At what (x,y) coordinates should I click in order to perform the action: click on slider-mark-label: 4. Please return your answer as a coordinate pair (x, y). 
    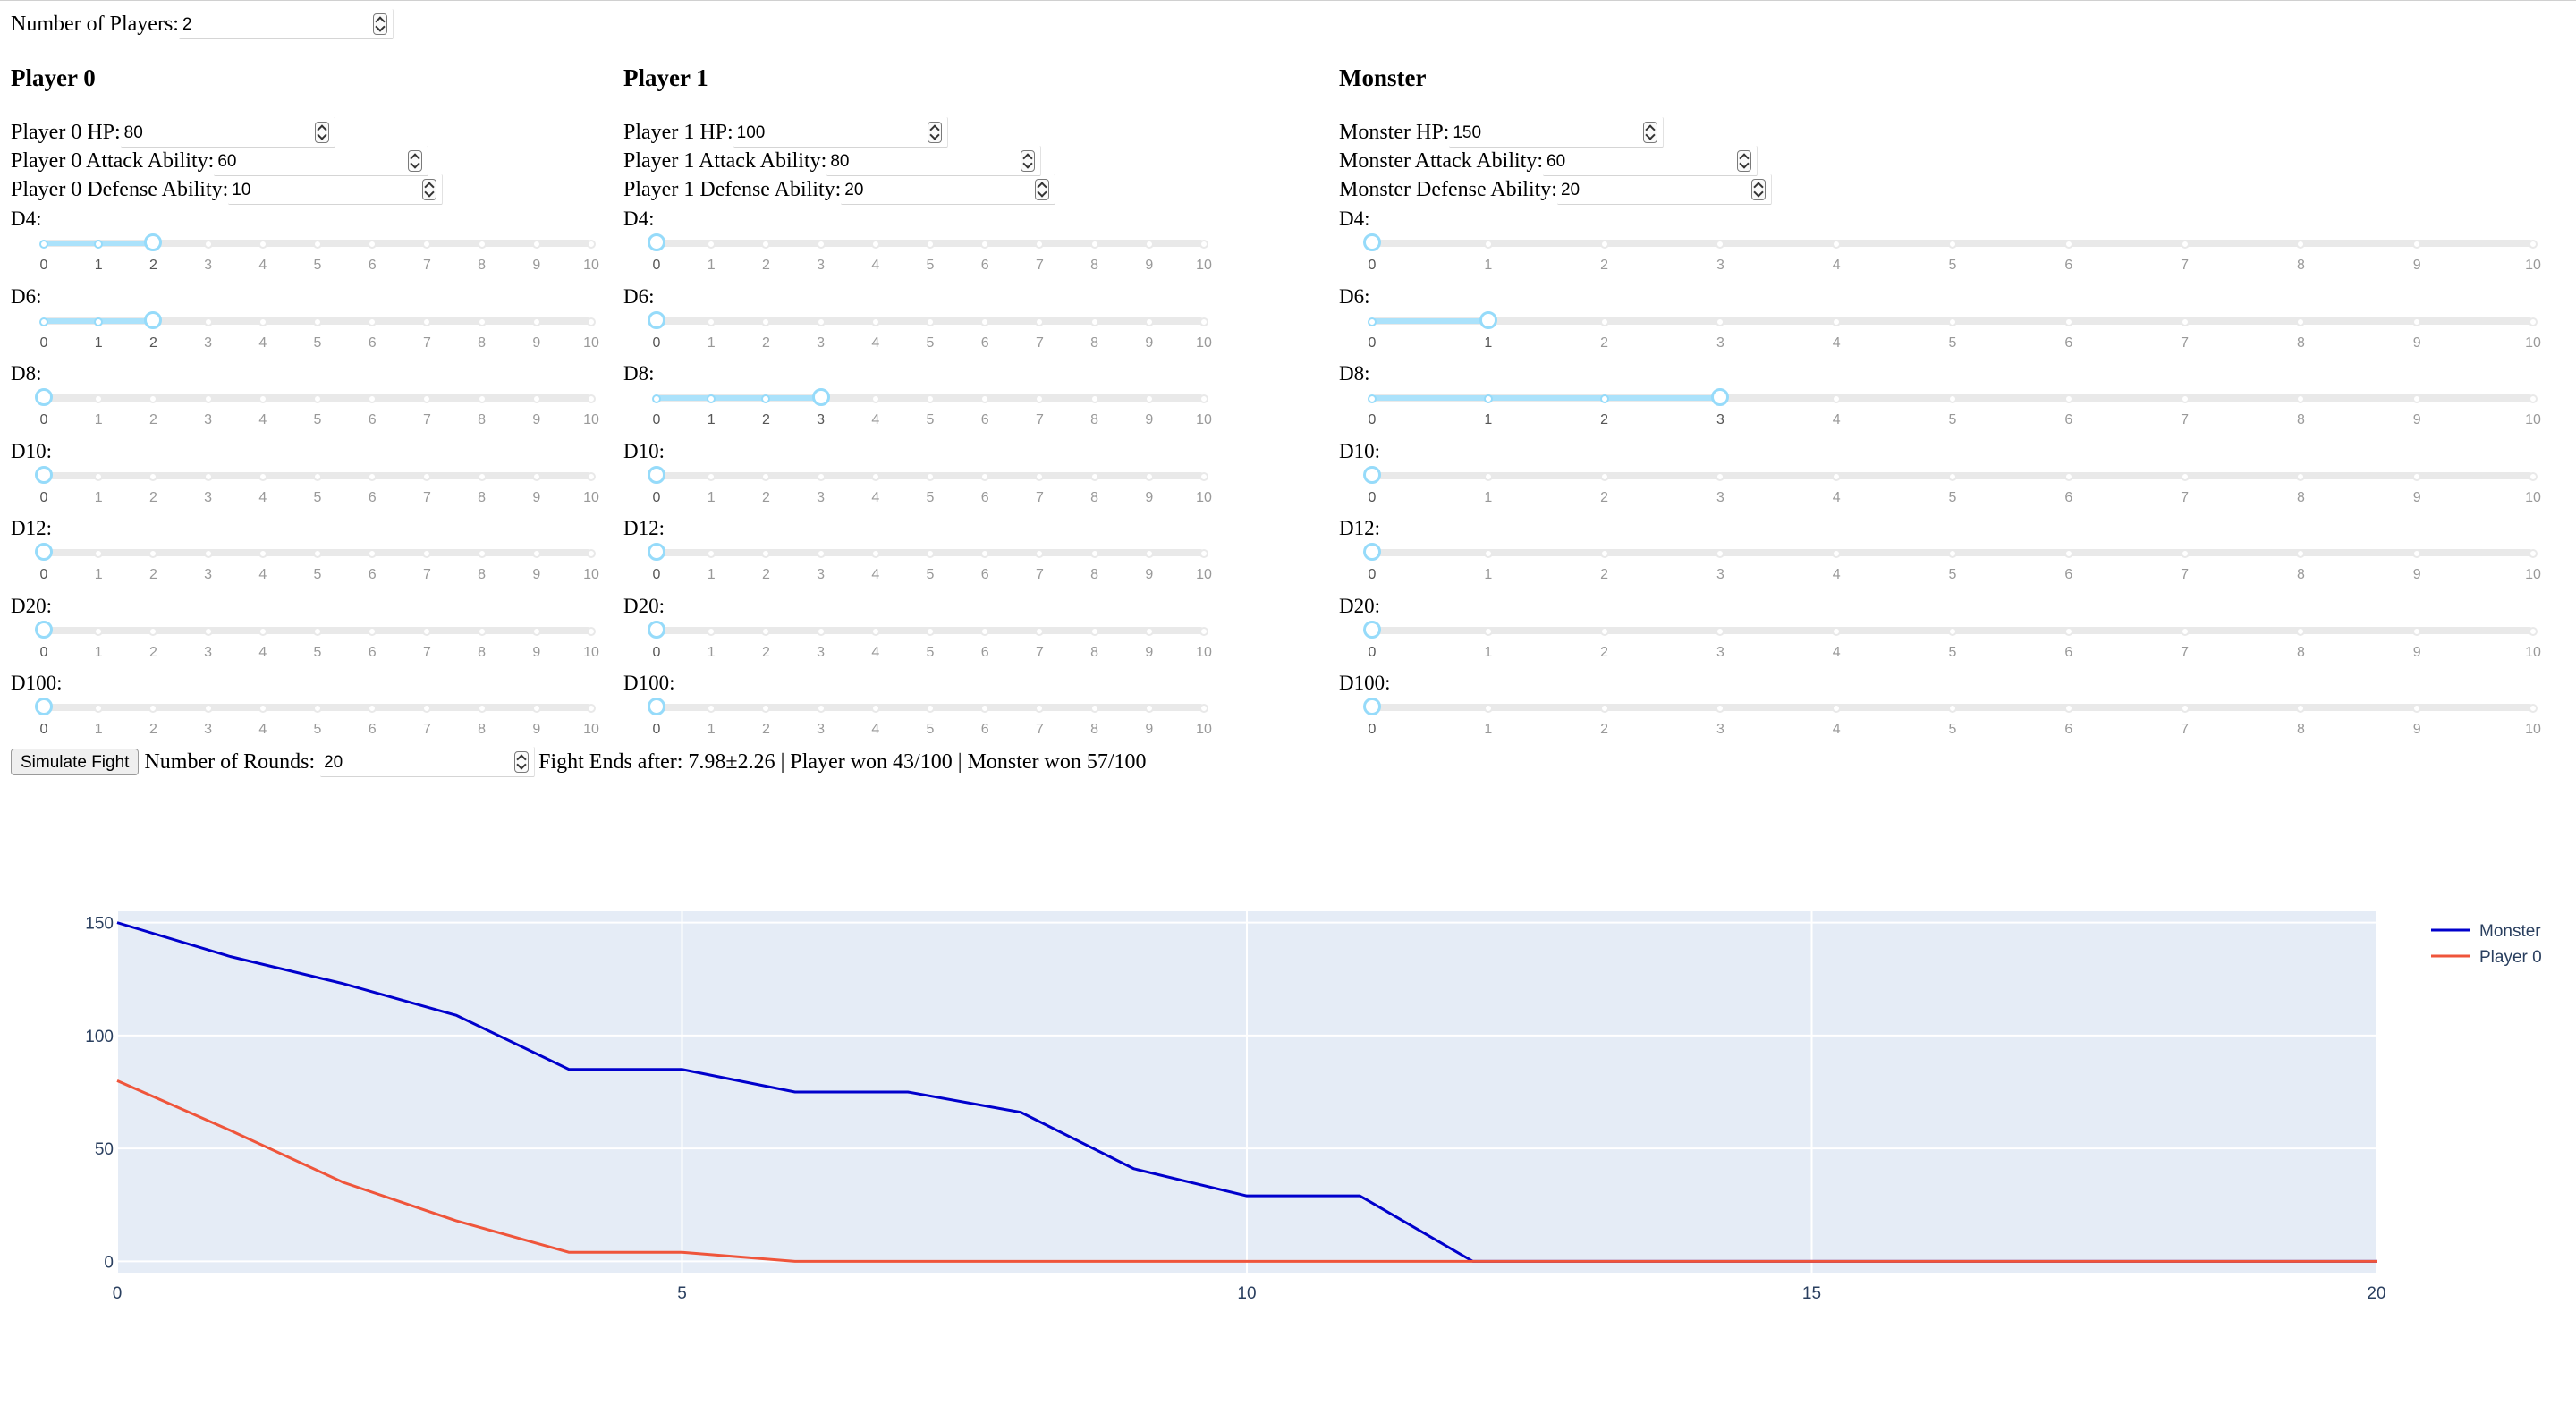
    Looking at the image, I should click on (1836, 653).